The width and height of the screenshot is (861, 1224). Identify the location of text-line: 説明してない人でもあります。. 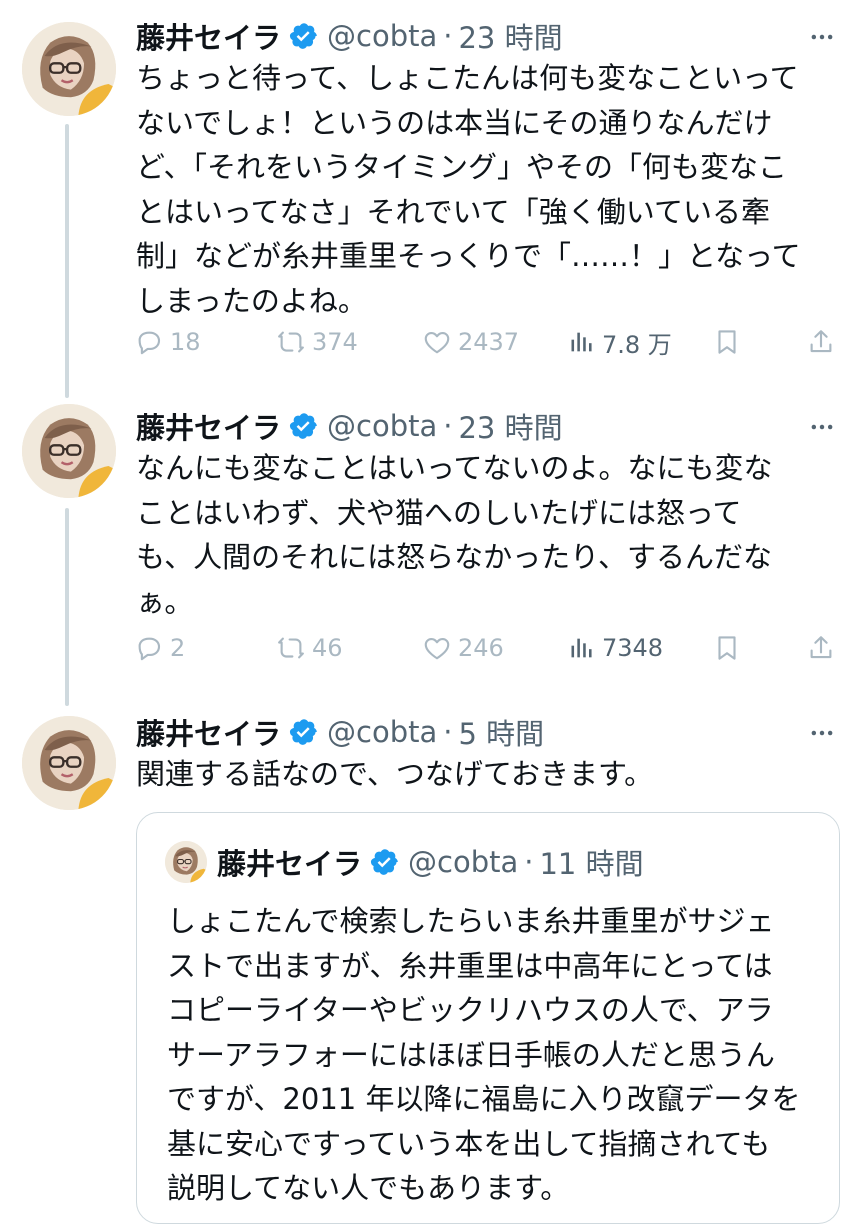
(368, 1188).